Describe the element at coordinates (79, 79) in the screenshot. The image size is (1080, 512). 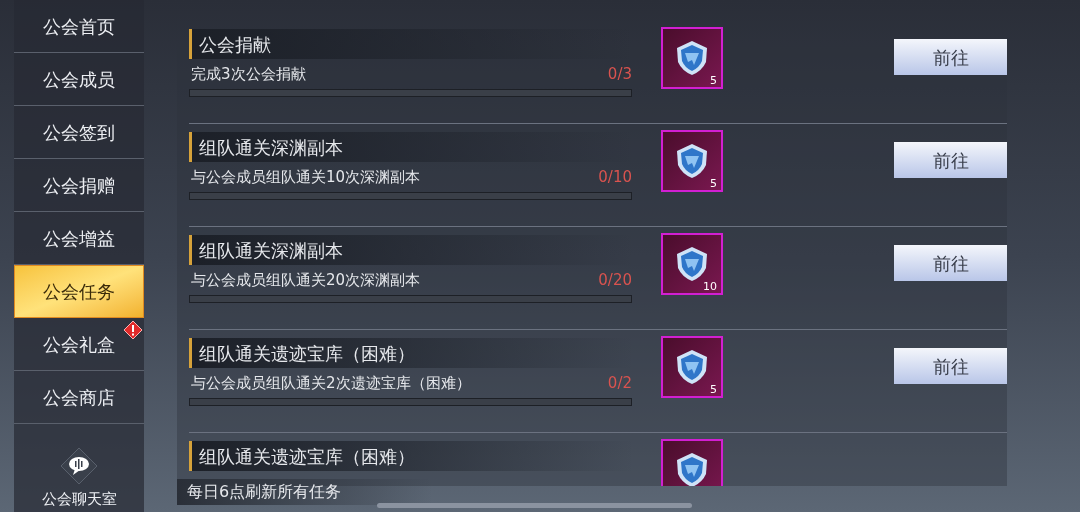
I see `sidebar-item: 公会成员` at that location.